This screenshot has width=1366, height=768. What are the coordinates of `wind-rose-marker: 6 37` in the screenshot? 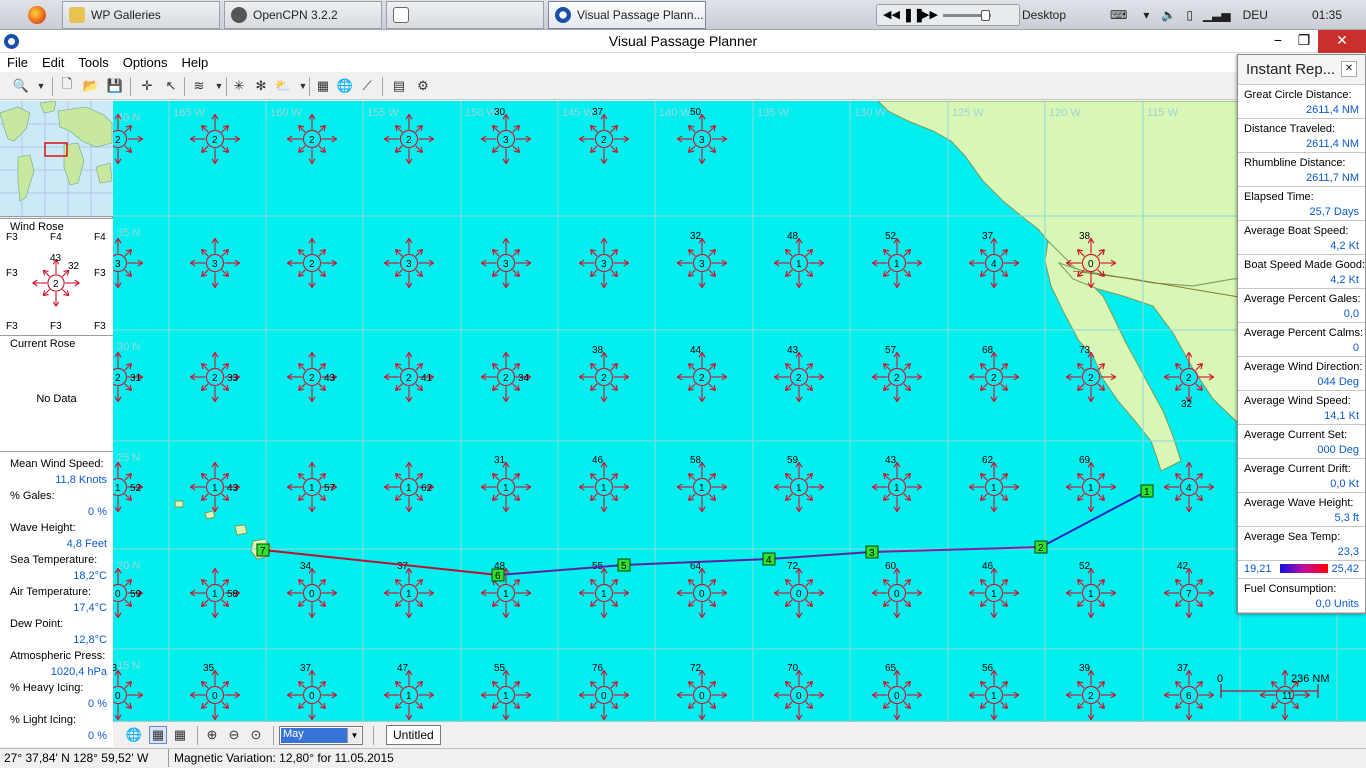 It's located at (1189, 691).